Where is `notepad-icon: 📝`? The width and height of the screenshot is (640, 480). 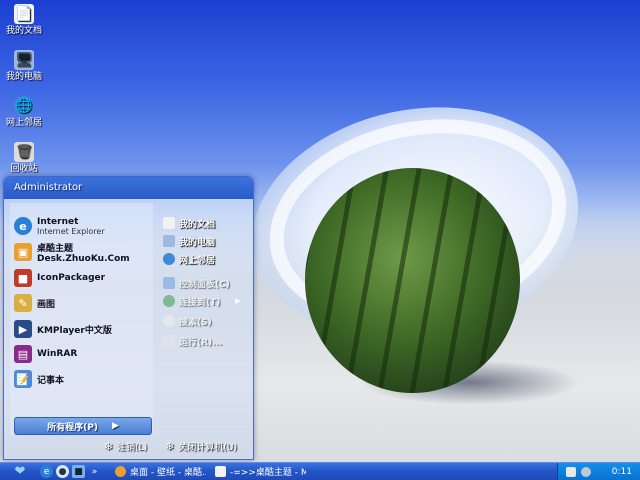 notepad-icon: 📝 is located at coordinates (23, 379).